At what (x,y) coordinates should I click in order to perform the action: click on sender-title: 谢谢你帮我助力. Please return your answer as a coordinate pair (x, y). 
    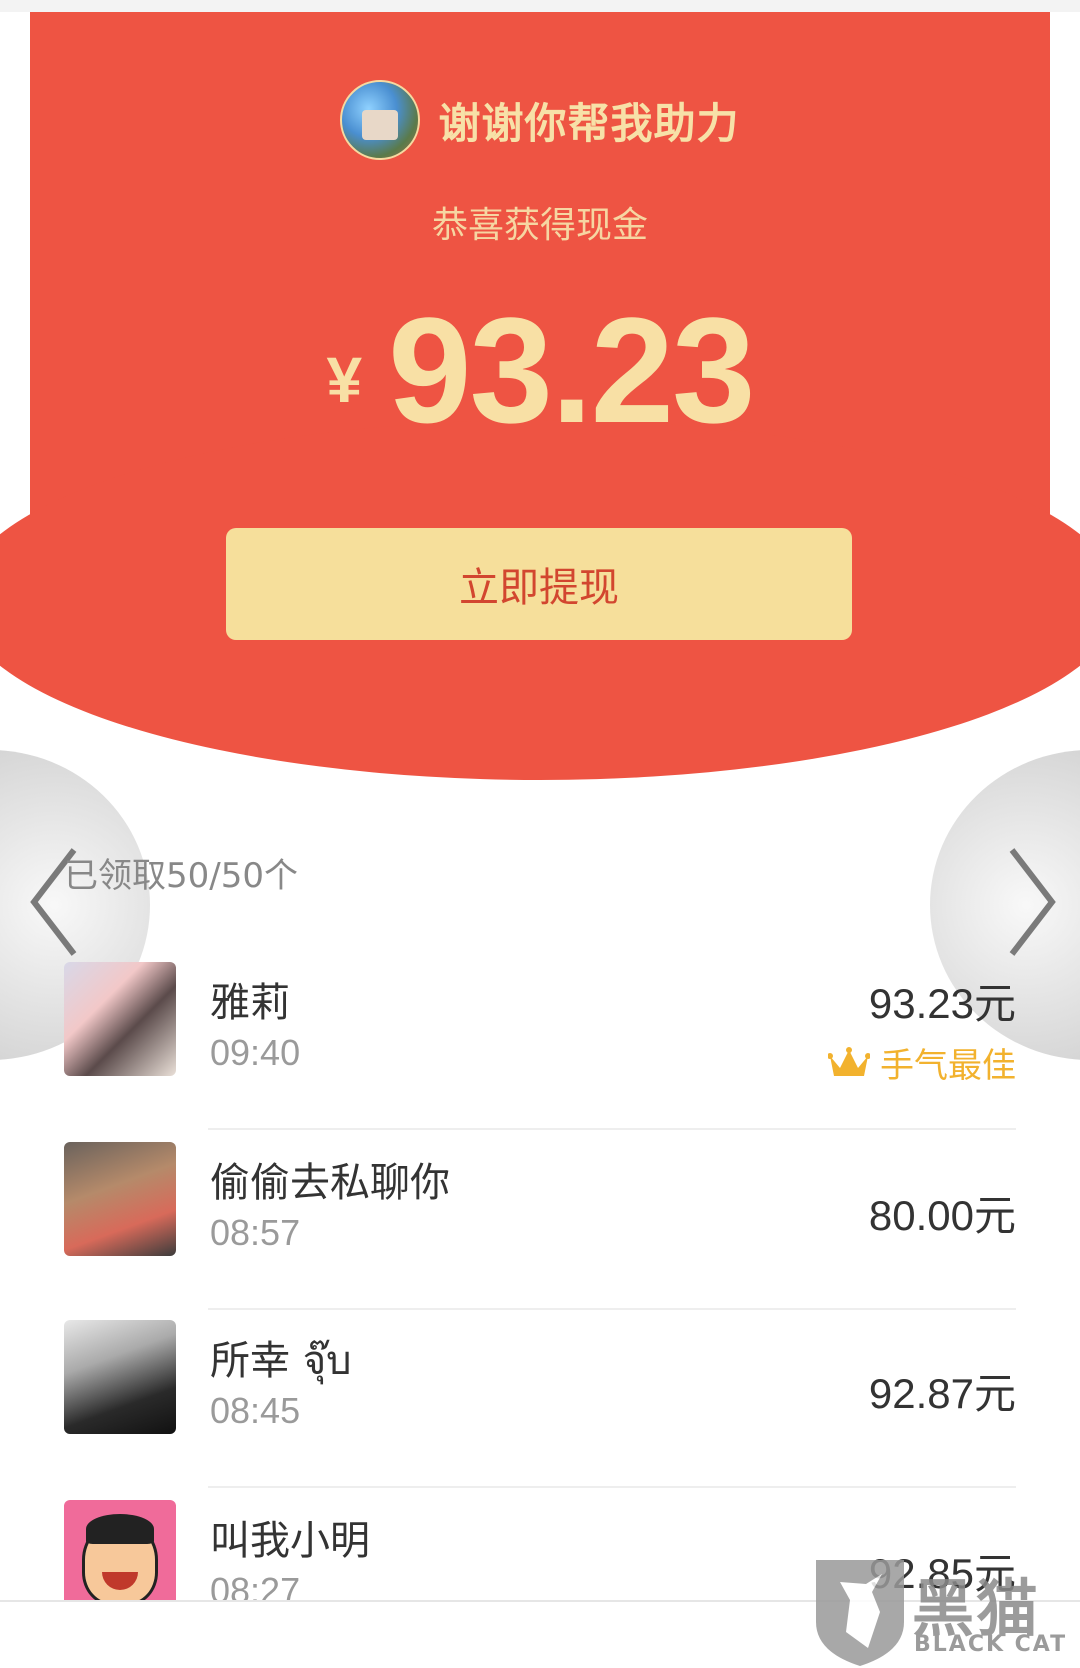
    Looking at the image, I should click on (589, 123).